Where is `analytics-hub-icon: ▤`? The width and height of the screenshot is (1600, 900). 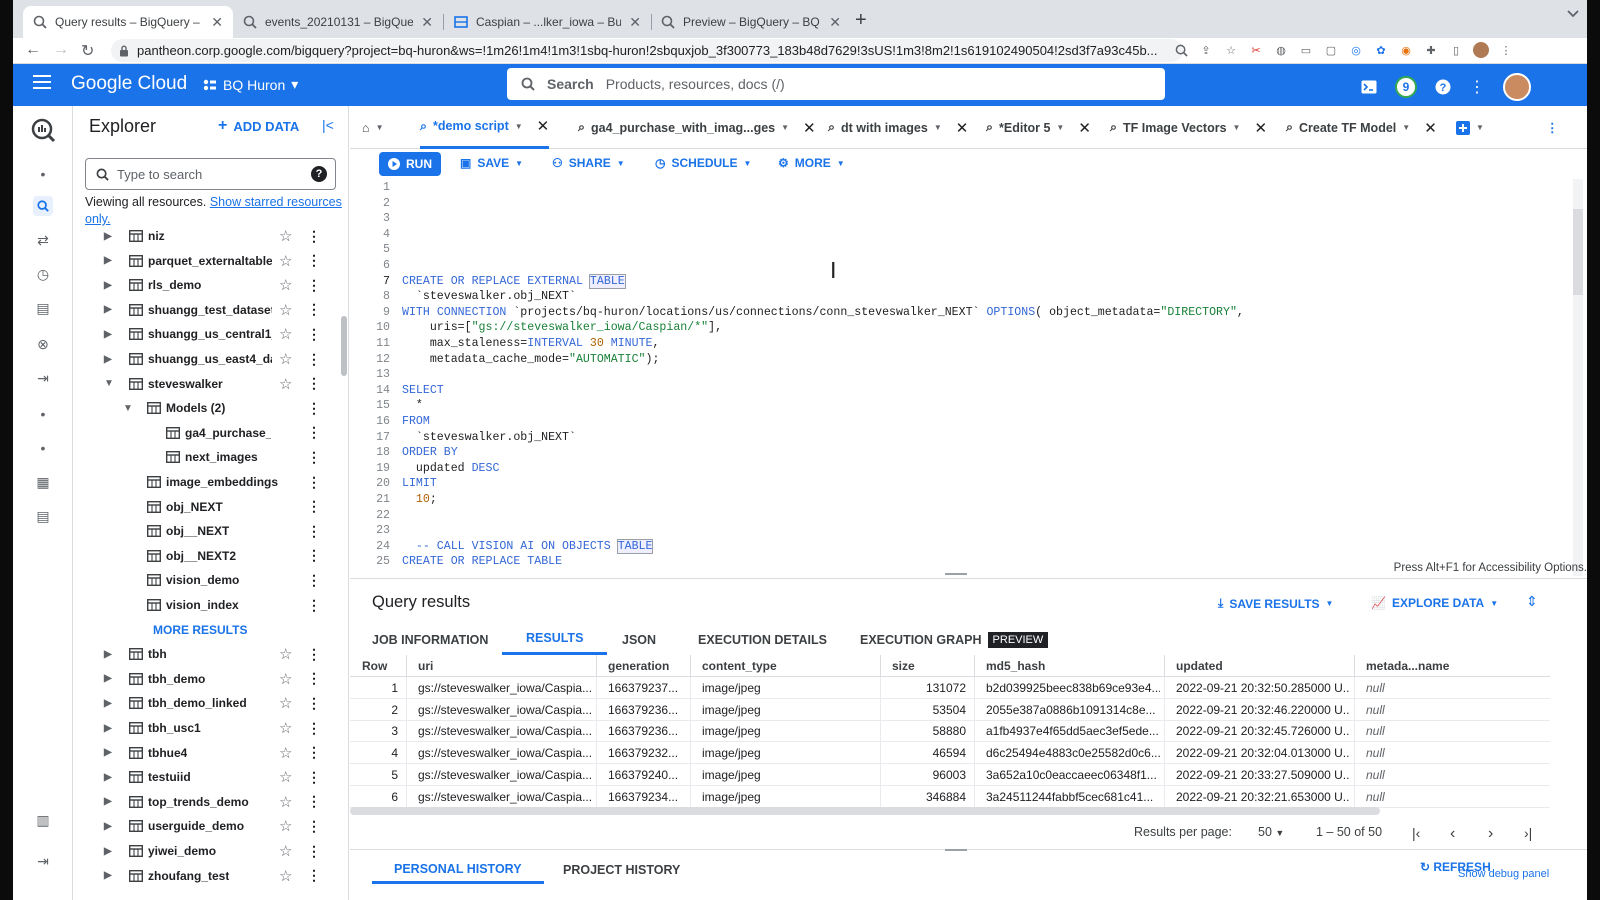 analytics-hub-icon: ▤ is located at coordinates (43, 308).